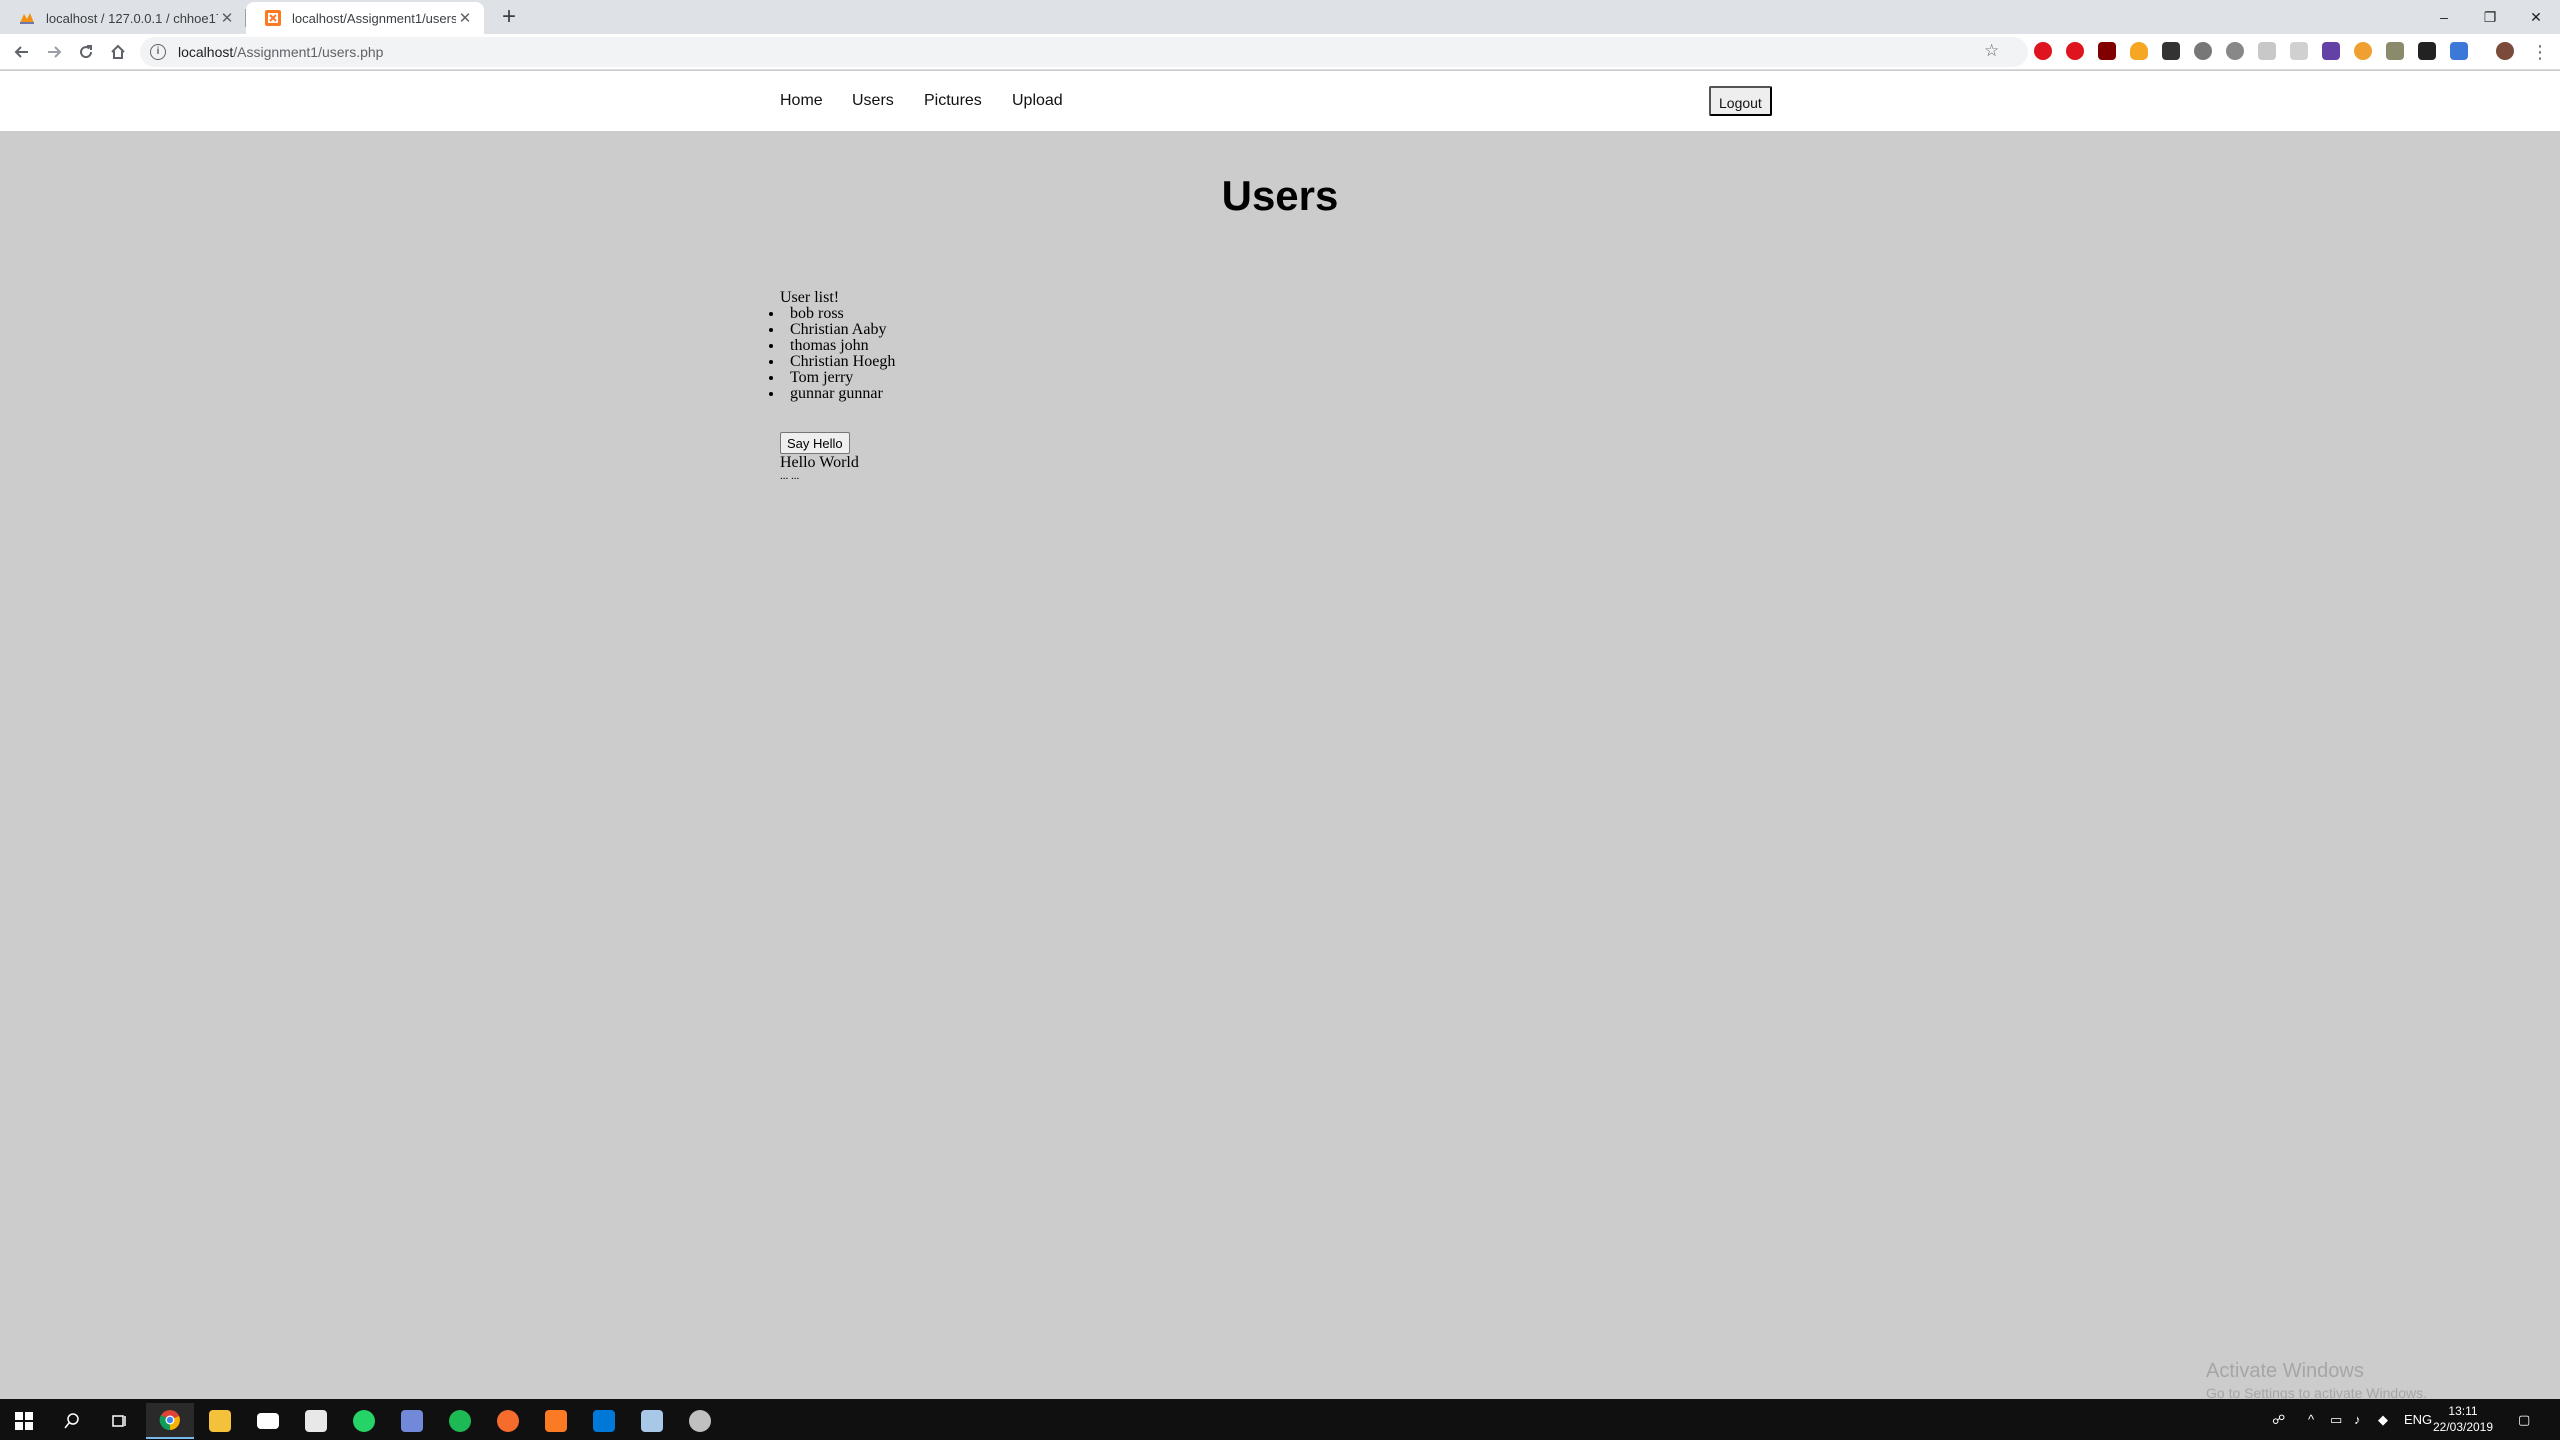 This screenshot has width=2560, height=1440. Describe the element at coordinates (206, 52) in the screenshot. I see `url-host: localhost` at that location.